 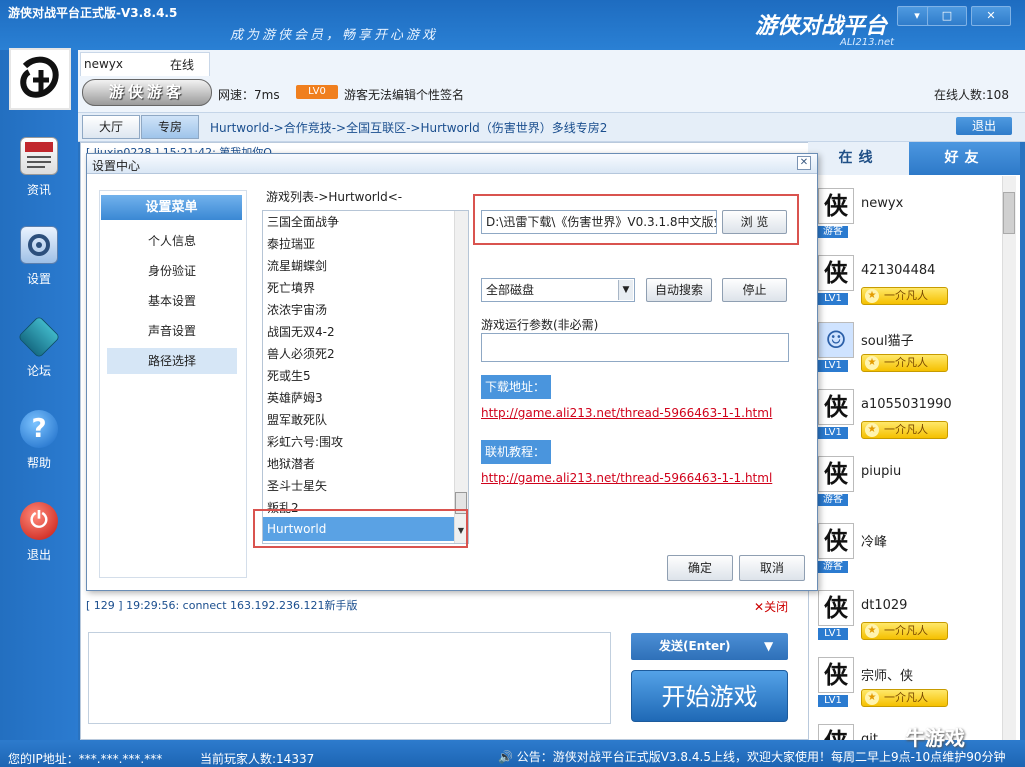 I want to click on maximize-button: □, so click(x=947, y=16).